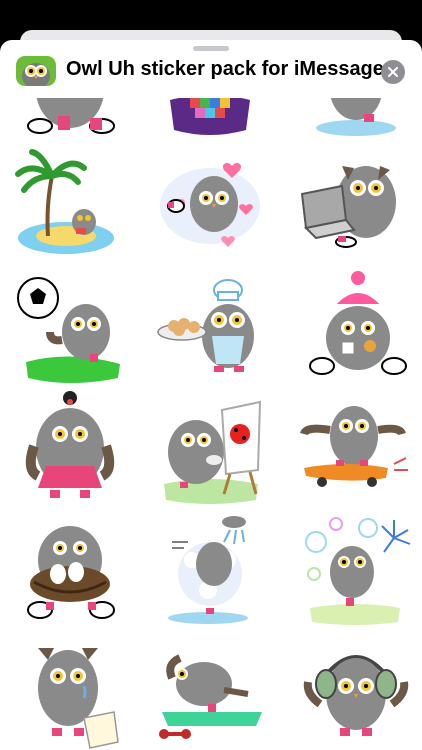  I want to click on sticker-owl-soccer-ball, so click(70, 329).